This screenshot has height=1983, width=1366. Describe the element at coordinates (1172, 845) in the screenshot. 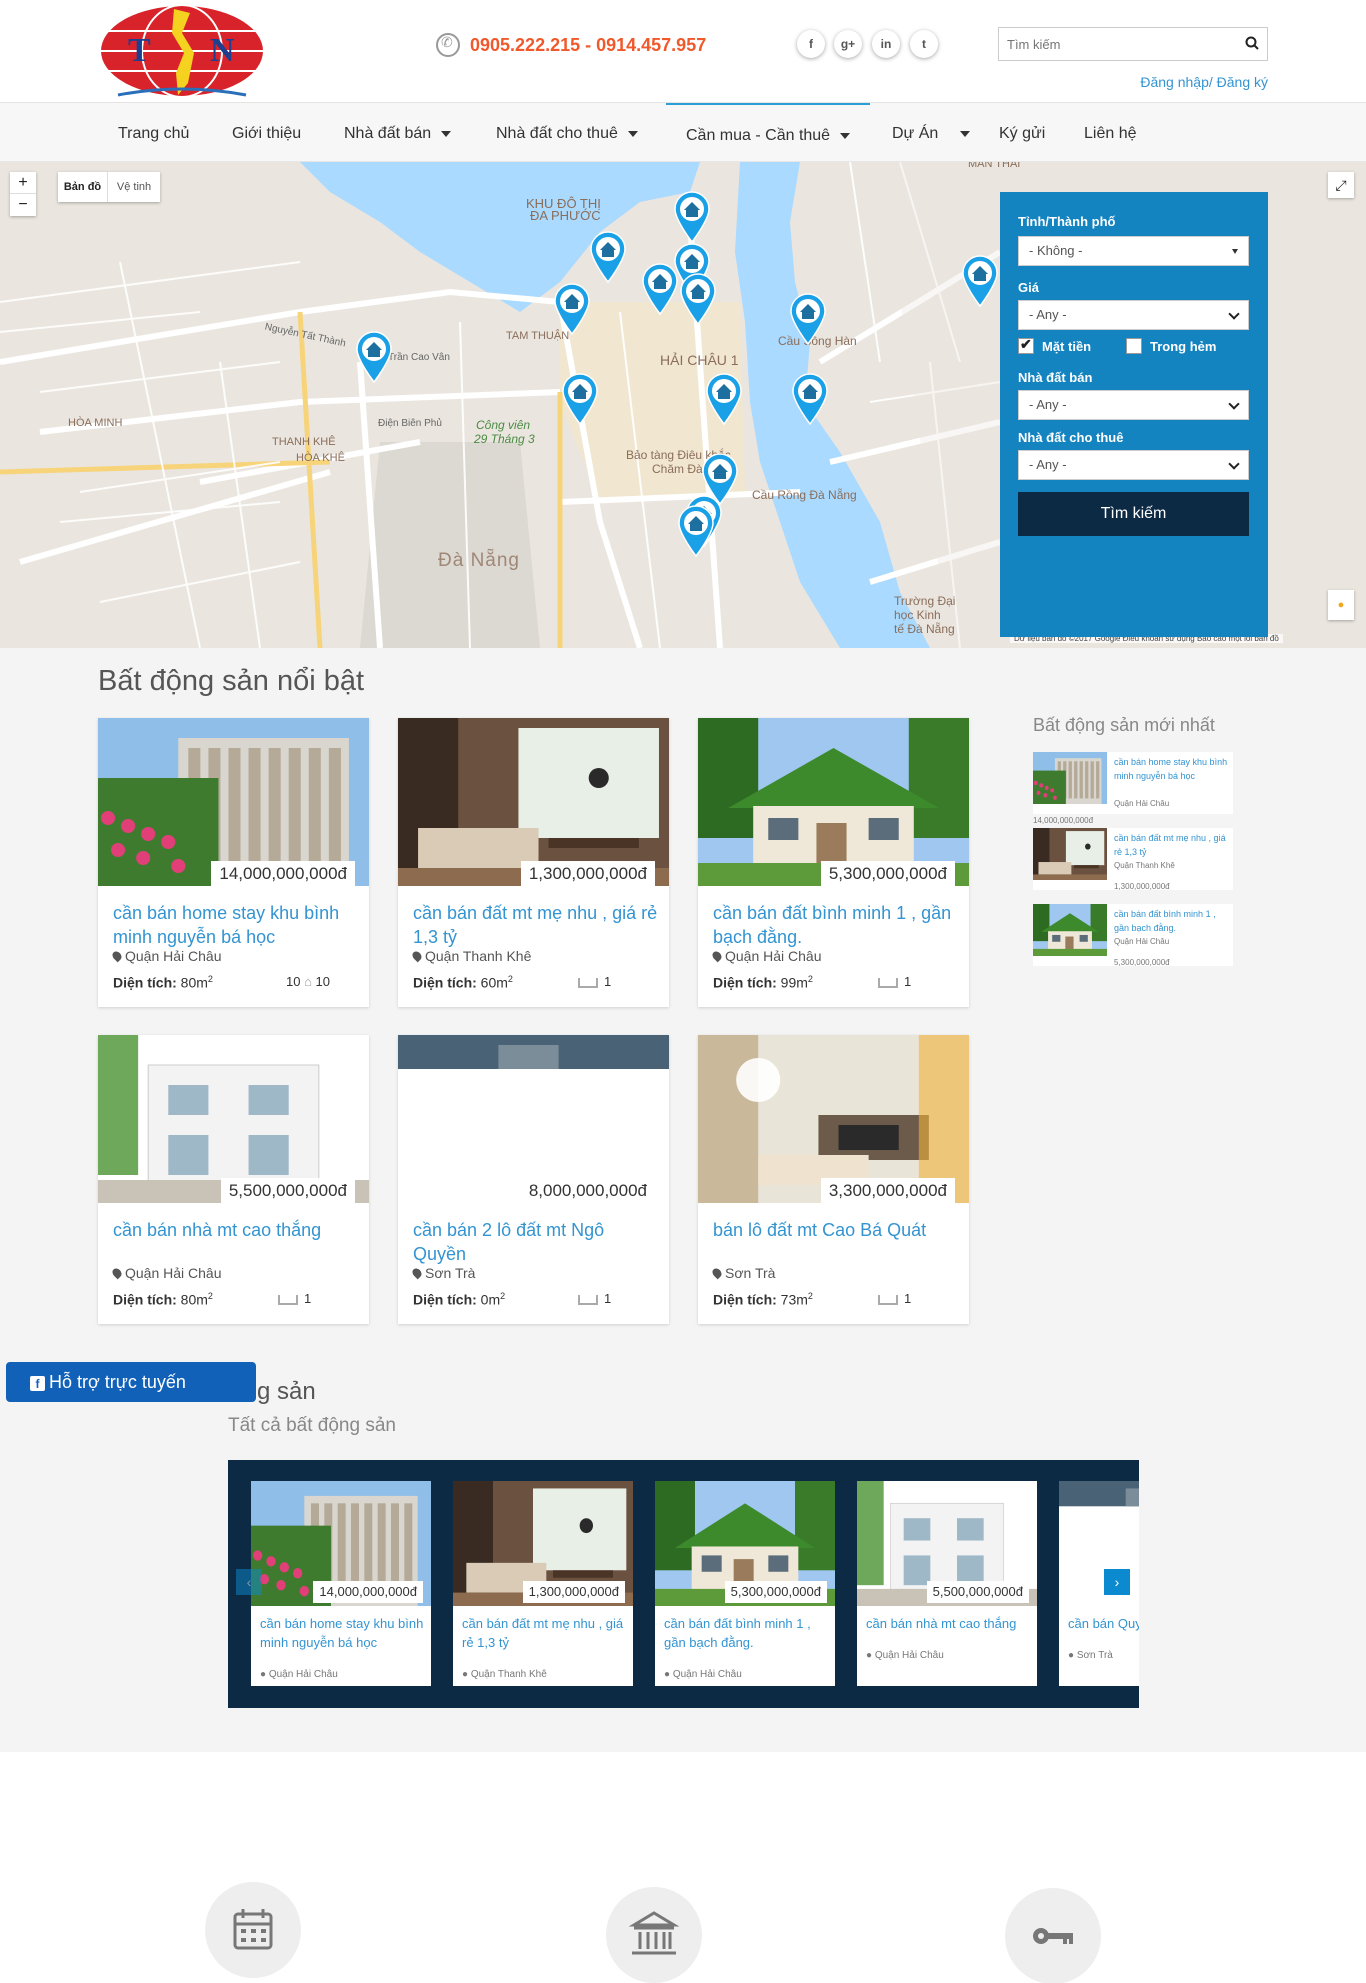

I see `newest-title-link: cần bán đất mt mẹ nhu , giá rẻ 1,3 tỷ` at that location.